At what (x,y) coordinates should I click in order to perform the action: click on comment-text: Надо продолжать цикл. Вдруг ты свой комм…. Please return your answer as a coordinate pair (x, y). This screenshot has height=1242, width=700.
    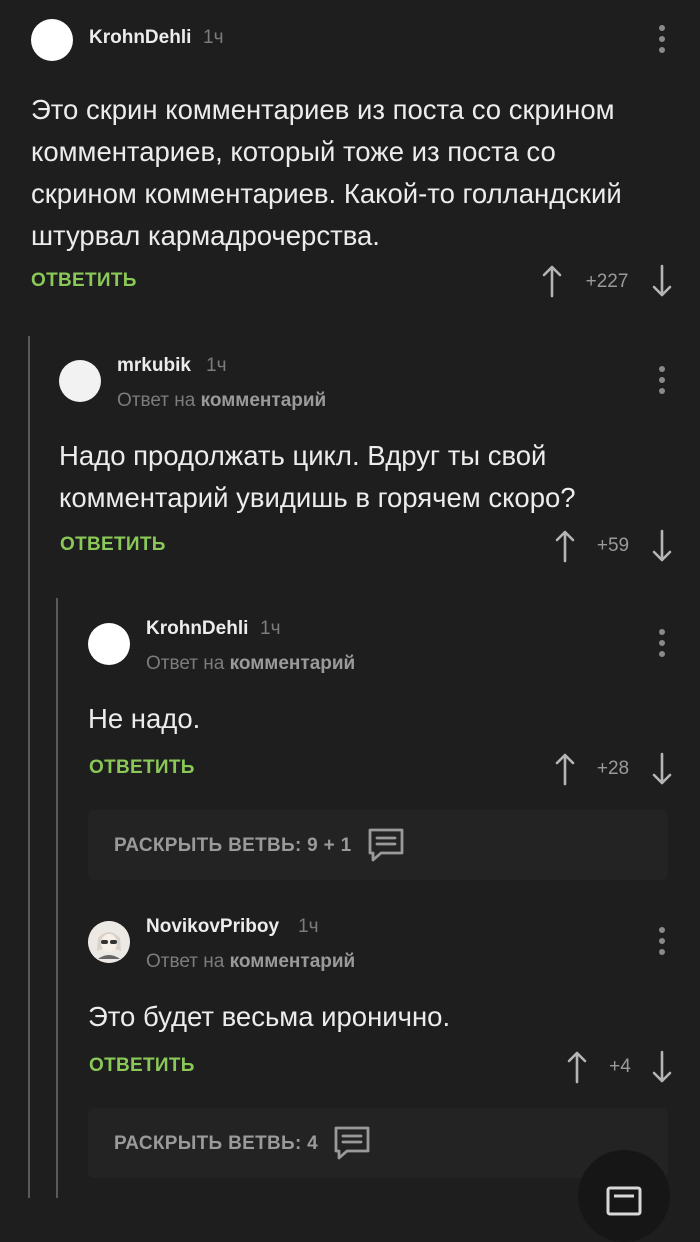
    Looking at the image, I should click on (317, 477).